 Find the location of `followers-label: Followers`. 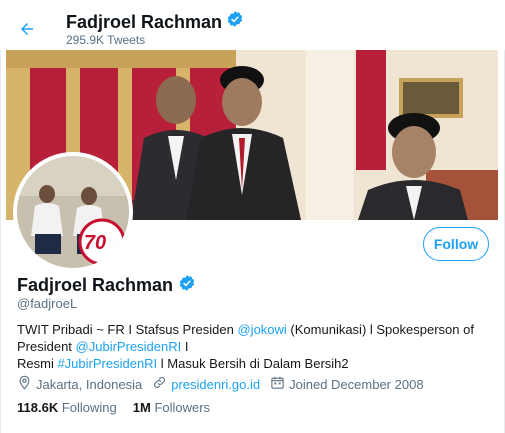

followers-label: Followers is located at coordinates (182, 407).